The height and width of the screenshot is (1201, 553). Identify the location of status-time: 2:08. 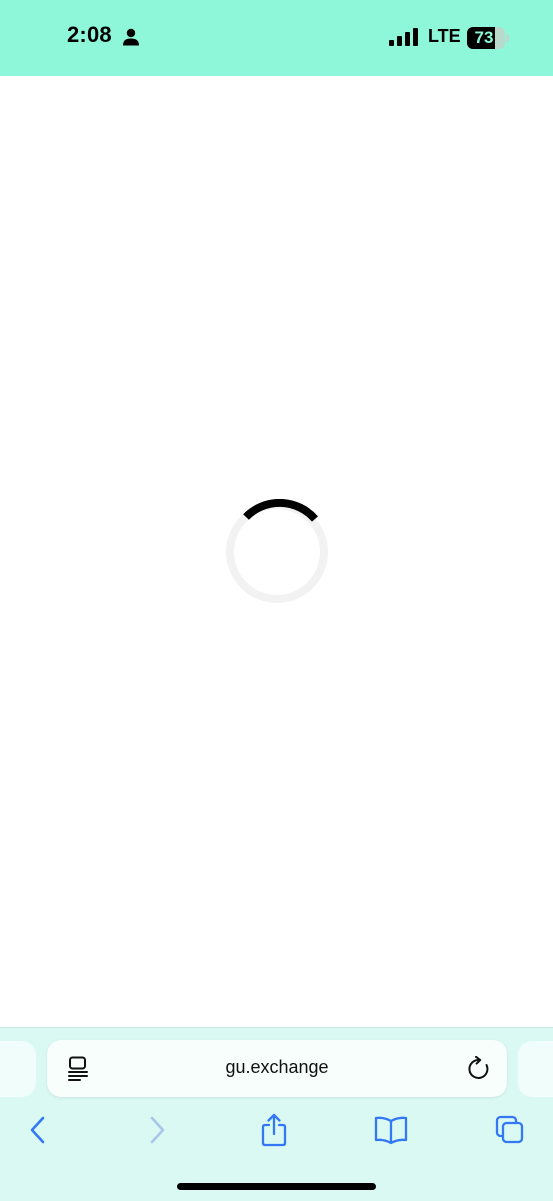
(89, 34).